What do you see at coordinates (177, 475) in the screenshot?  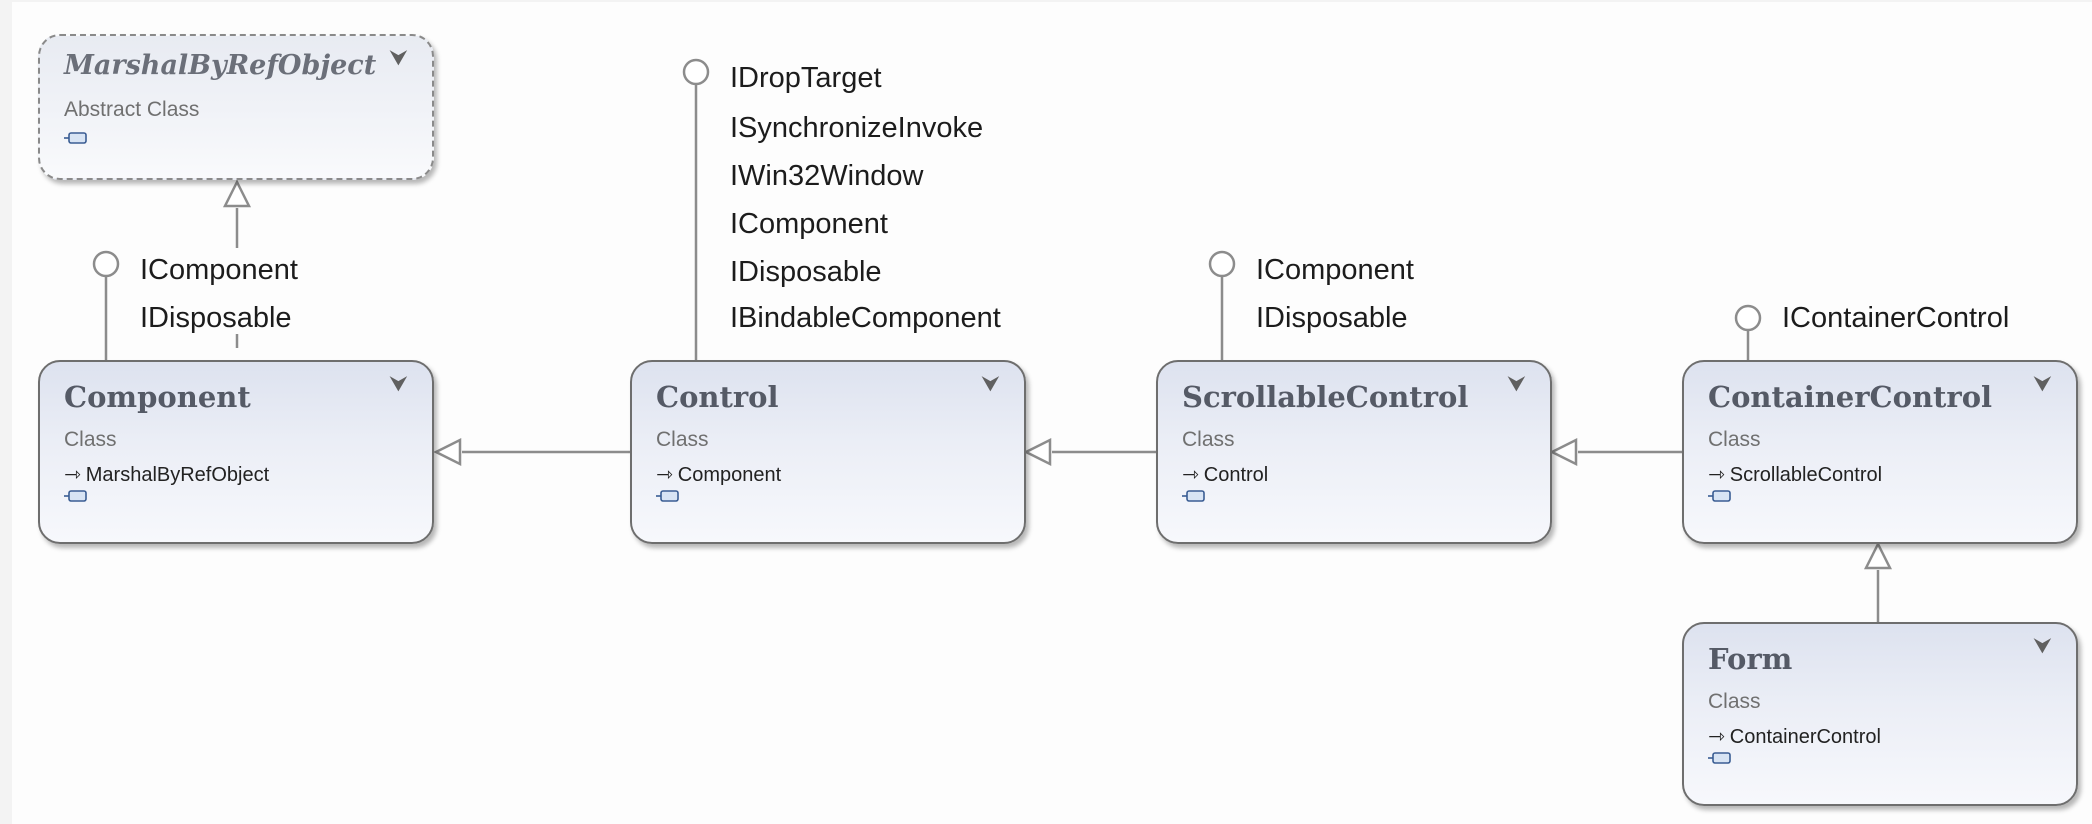 I see `base-class-name: MarshalByRefObject` at bounding box center [177, 475].